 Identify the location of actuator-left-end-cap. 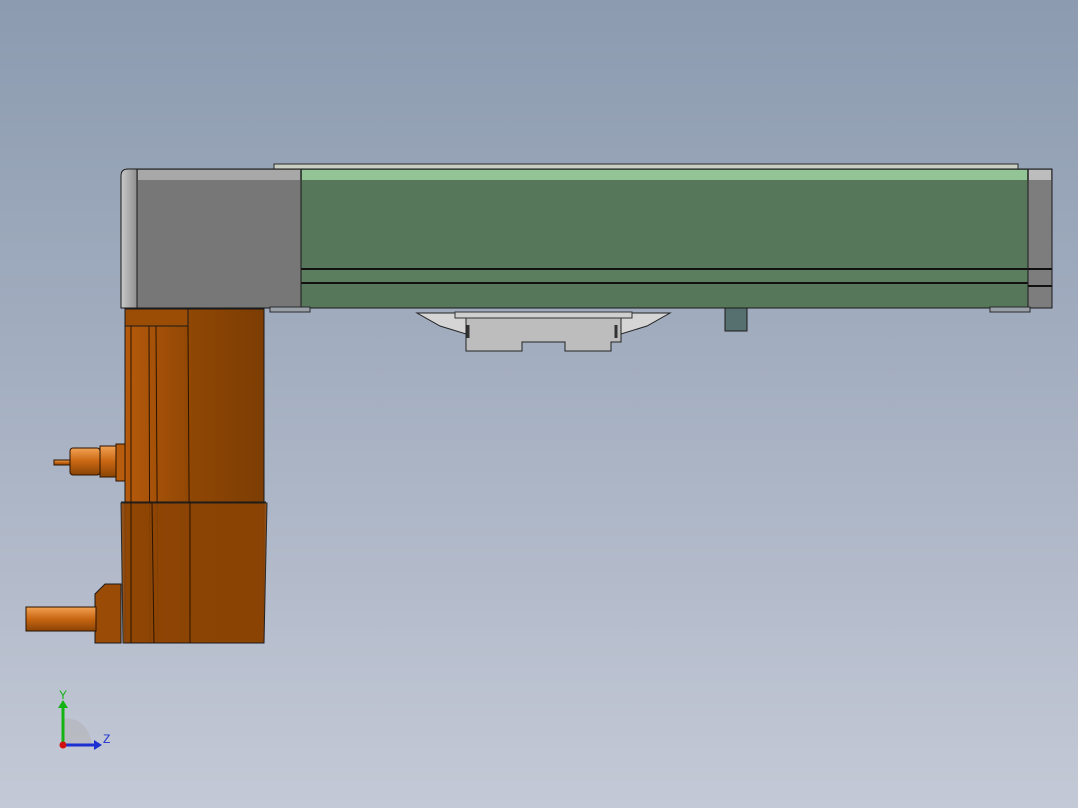
(129, 238).